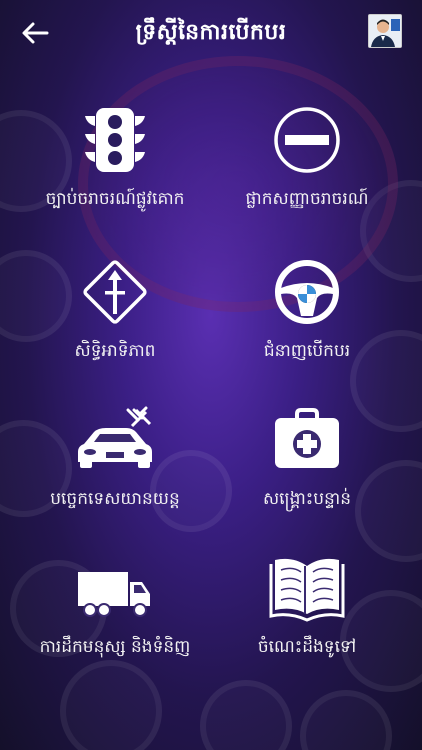 This screenshot has width=422, height=750. I want to click on avatar-image, so click(385, 31).